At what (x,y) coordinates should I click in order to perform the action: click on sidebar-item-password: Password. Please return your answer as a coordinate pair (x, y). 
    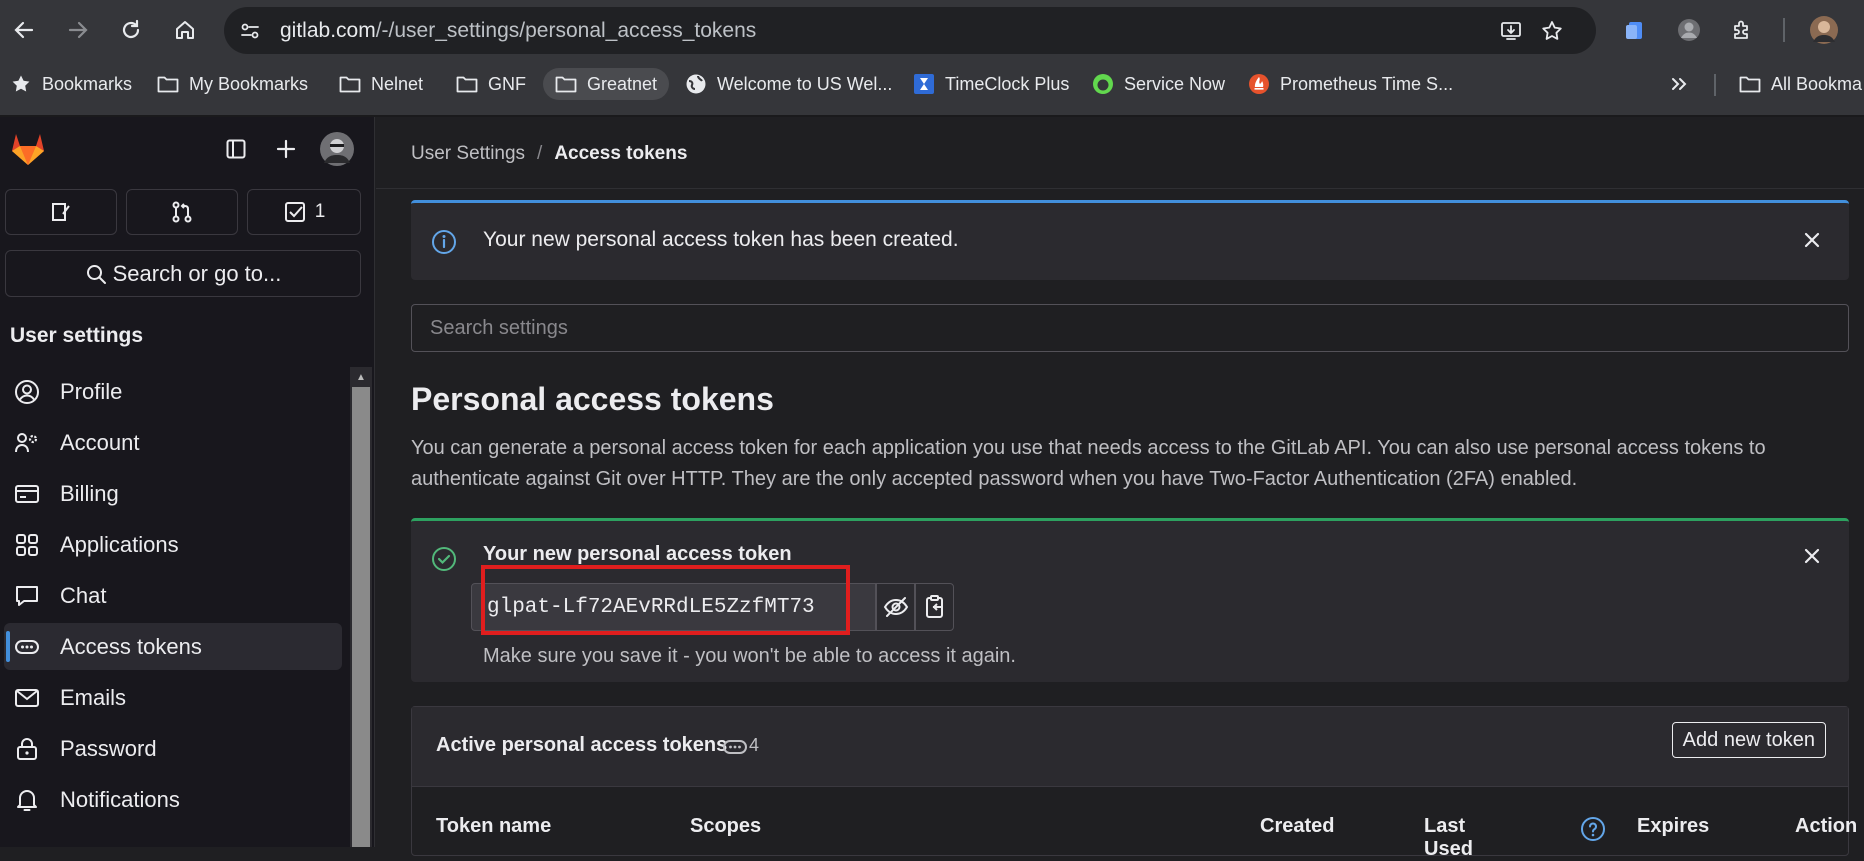
    Looking at the image, I should click on (173, 748).